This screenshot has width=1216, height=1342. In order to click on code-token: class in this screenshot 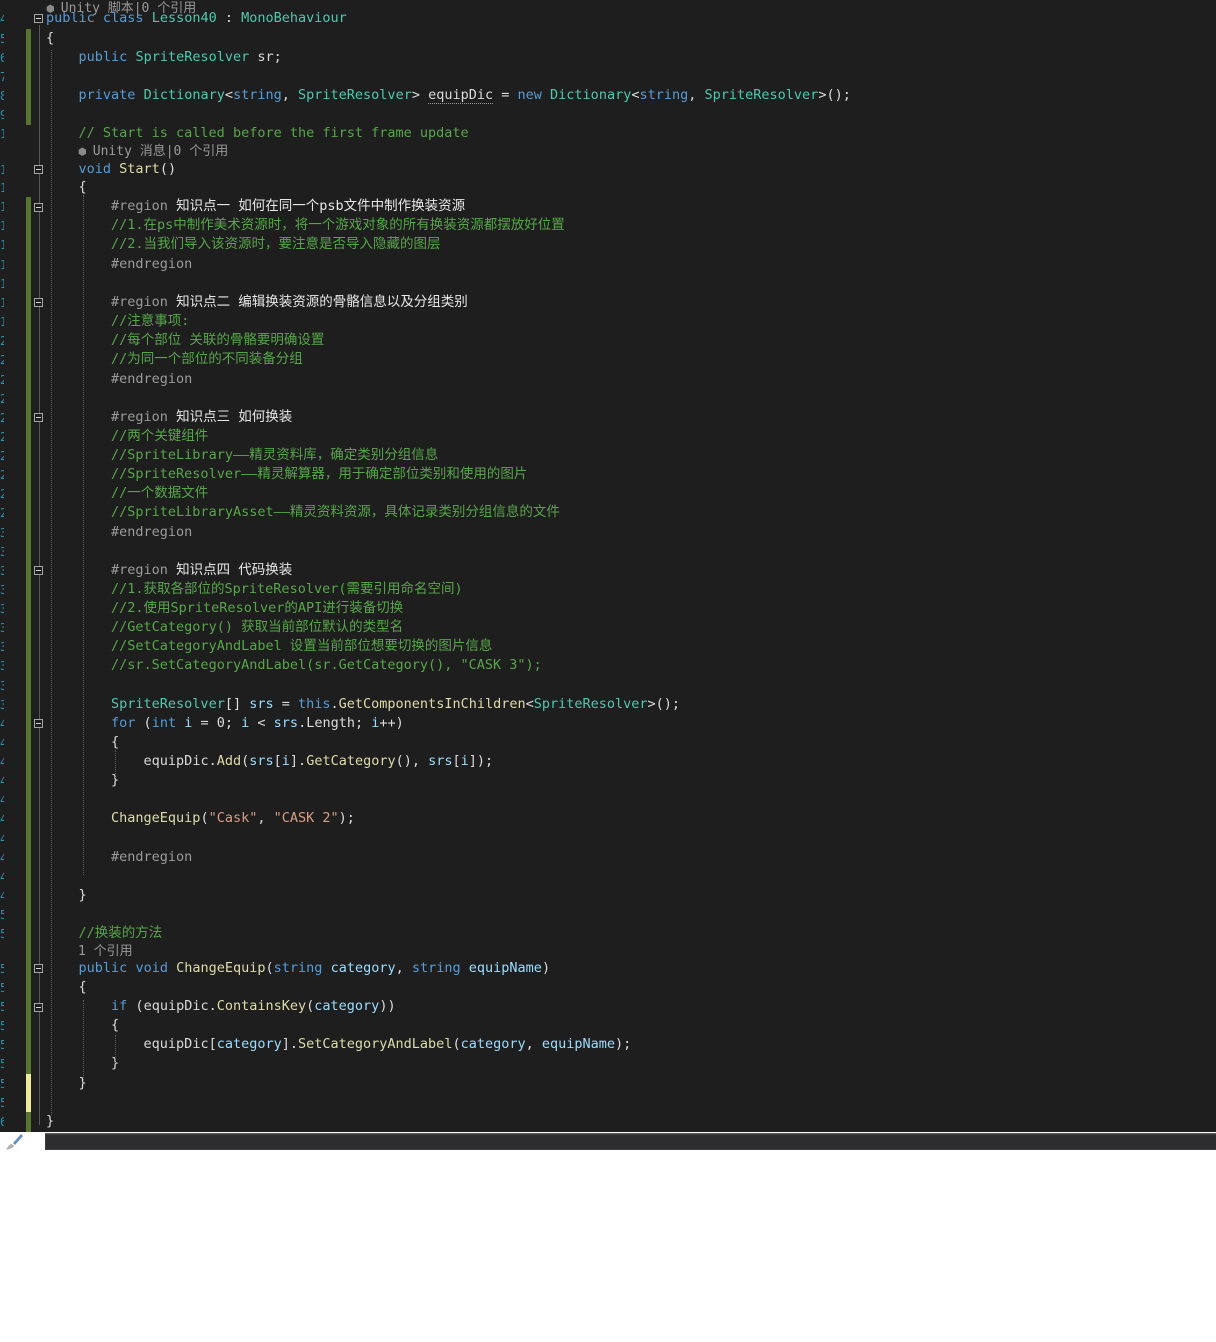, I will do `click(123, 18)`.